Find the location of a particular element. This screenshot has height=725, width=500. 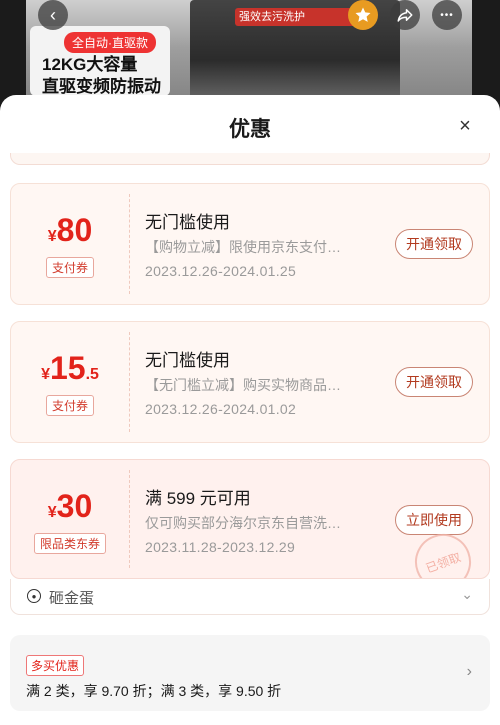

coupon-type: 限品类东券 is located at coordinates (70, 543).